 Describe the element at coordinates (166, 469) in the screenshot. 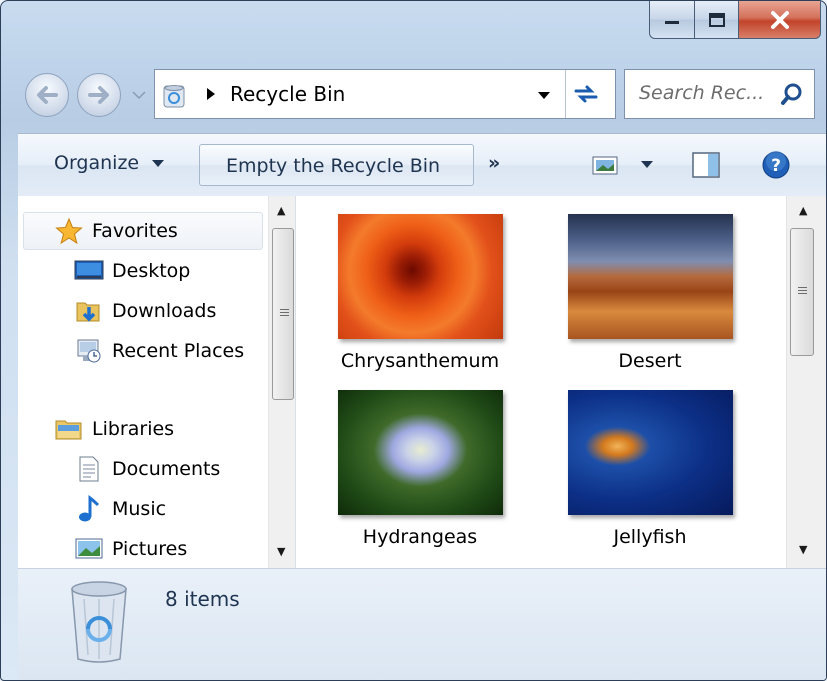

I see `nav-documents-label: Documents` at that location.